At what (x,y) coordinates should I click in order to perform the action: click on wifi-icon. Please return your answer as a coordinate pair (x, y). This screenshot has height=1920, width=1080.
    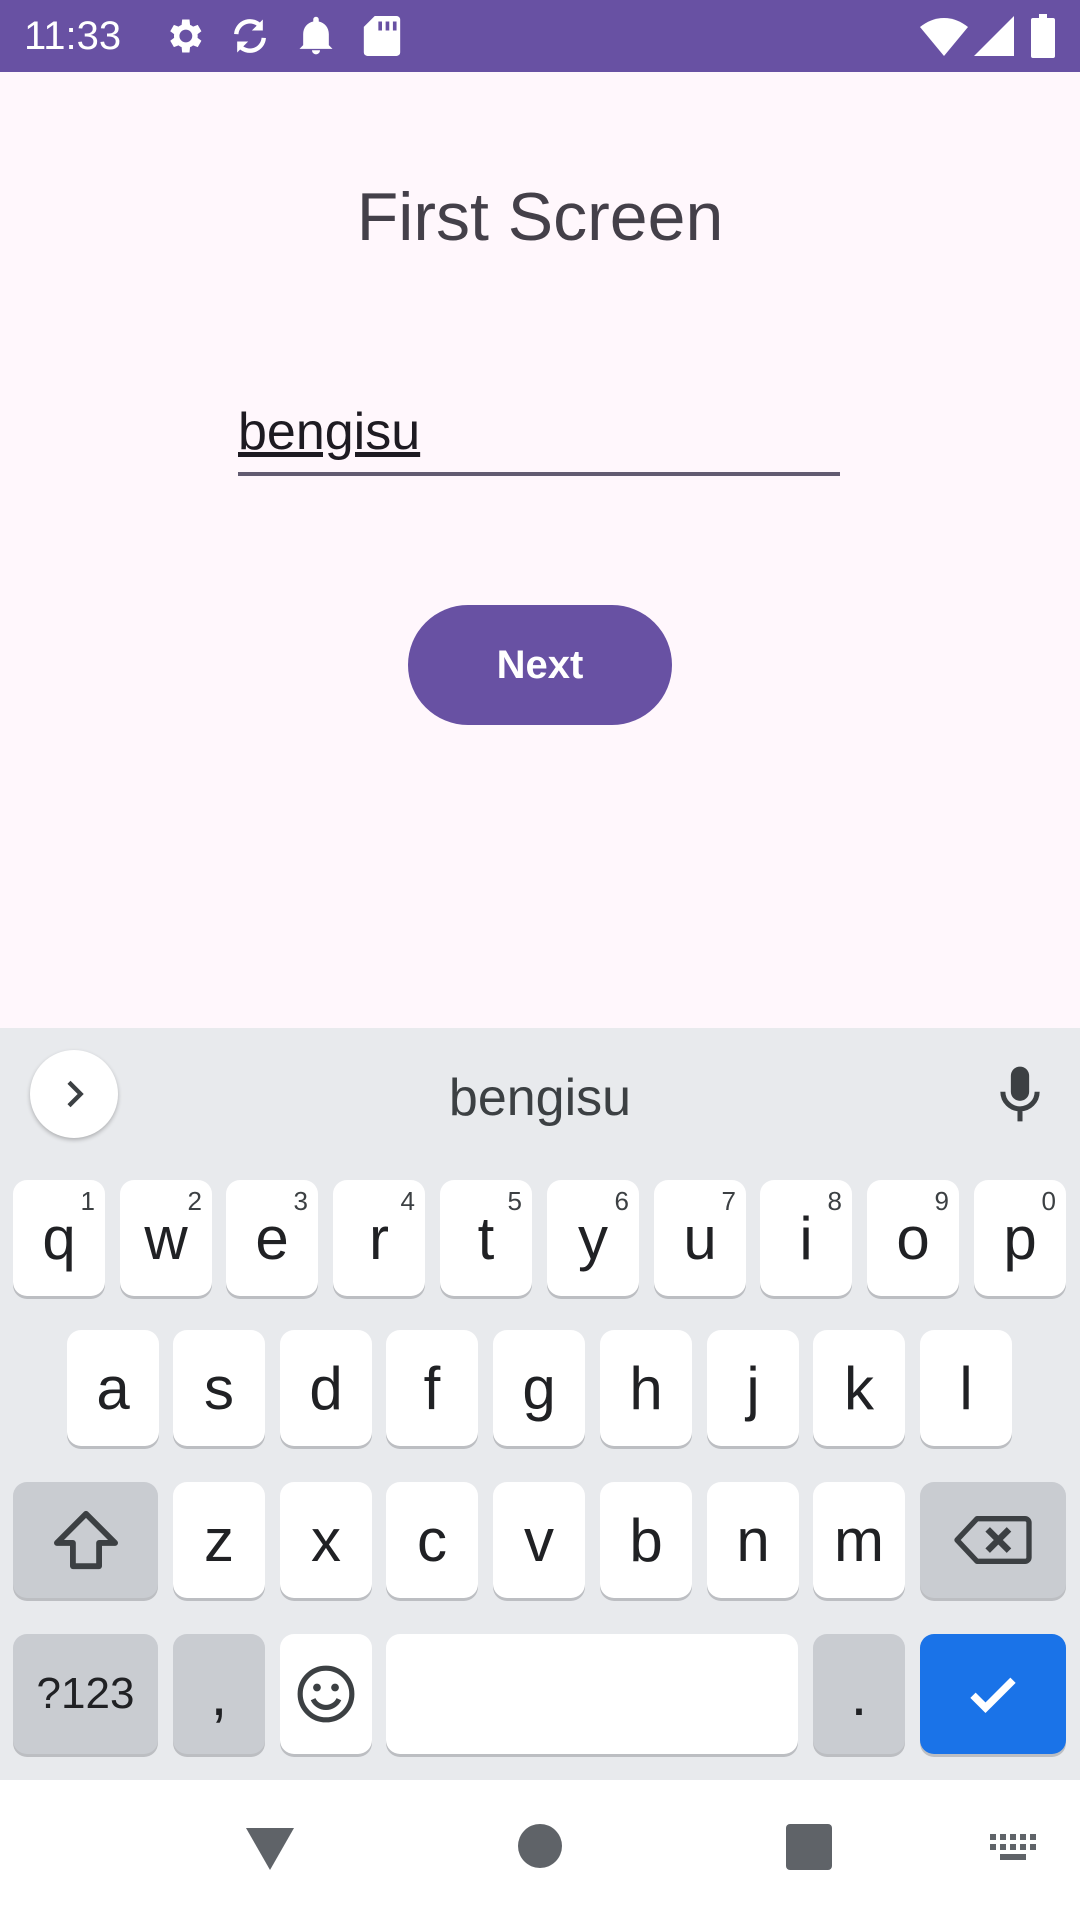
    Looking at the image, I should click on (944, 37).